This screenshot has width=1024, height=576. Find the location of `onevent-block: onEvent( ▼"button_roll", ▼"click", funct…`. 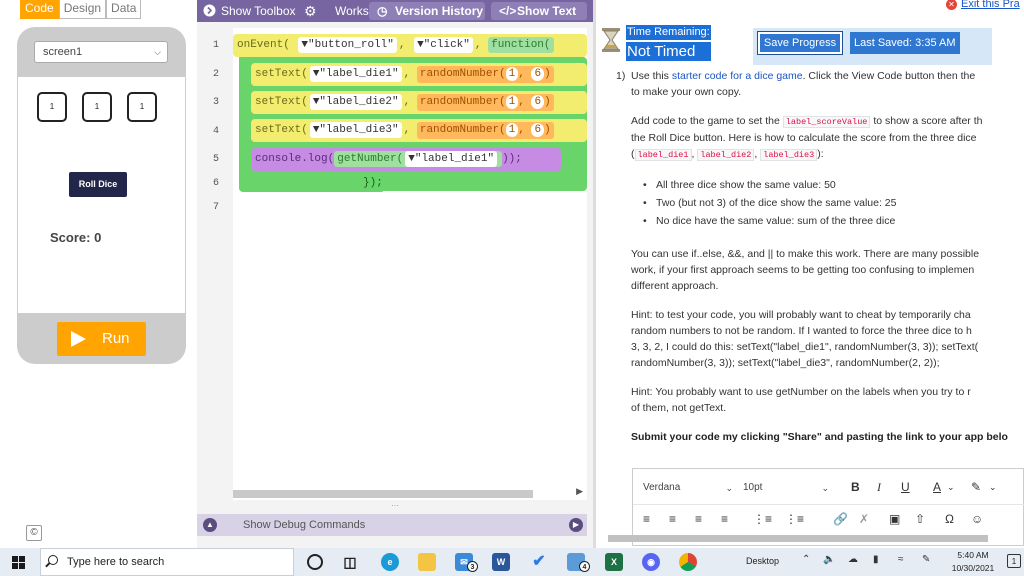

onevent-block: onEvent( ▼"button_roll", ▼"click", funct… is located at coordinates (410, 45).